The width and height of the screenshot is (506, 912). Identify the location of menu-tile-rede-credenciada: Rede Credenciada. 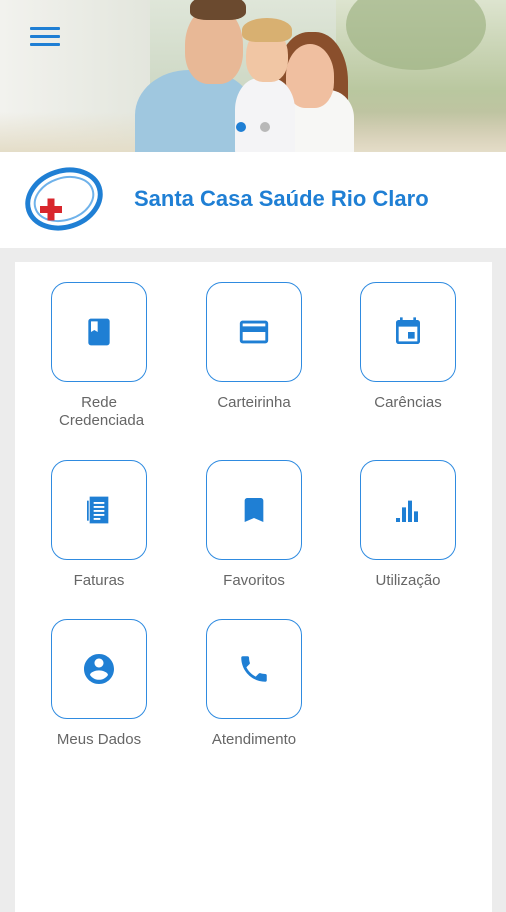
(99, 356).